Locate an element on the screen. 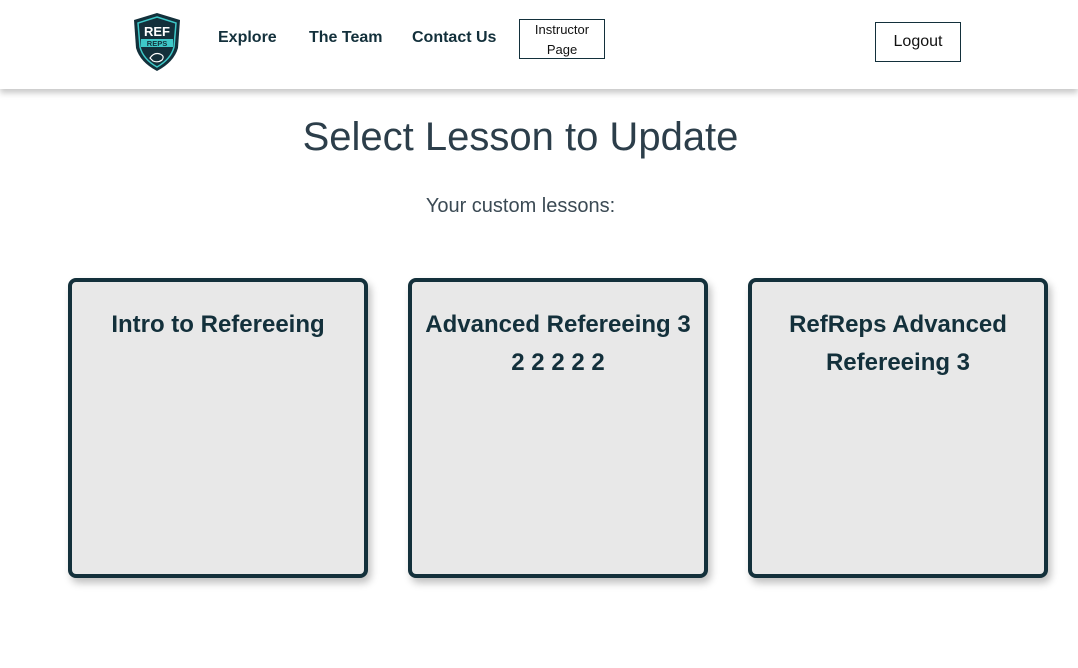  logout-button: Logout is located at coordinates (918, 42).